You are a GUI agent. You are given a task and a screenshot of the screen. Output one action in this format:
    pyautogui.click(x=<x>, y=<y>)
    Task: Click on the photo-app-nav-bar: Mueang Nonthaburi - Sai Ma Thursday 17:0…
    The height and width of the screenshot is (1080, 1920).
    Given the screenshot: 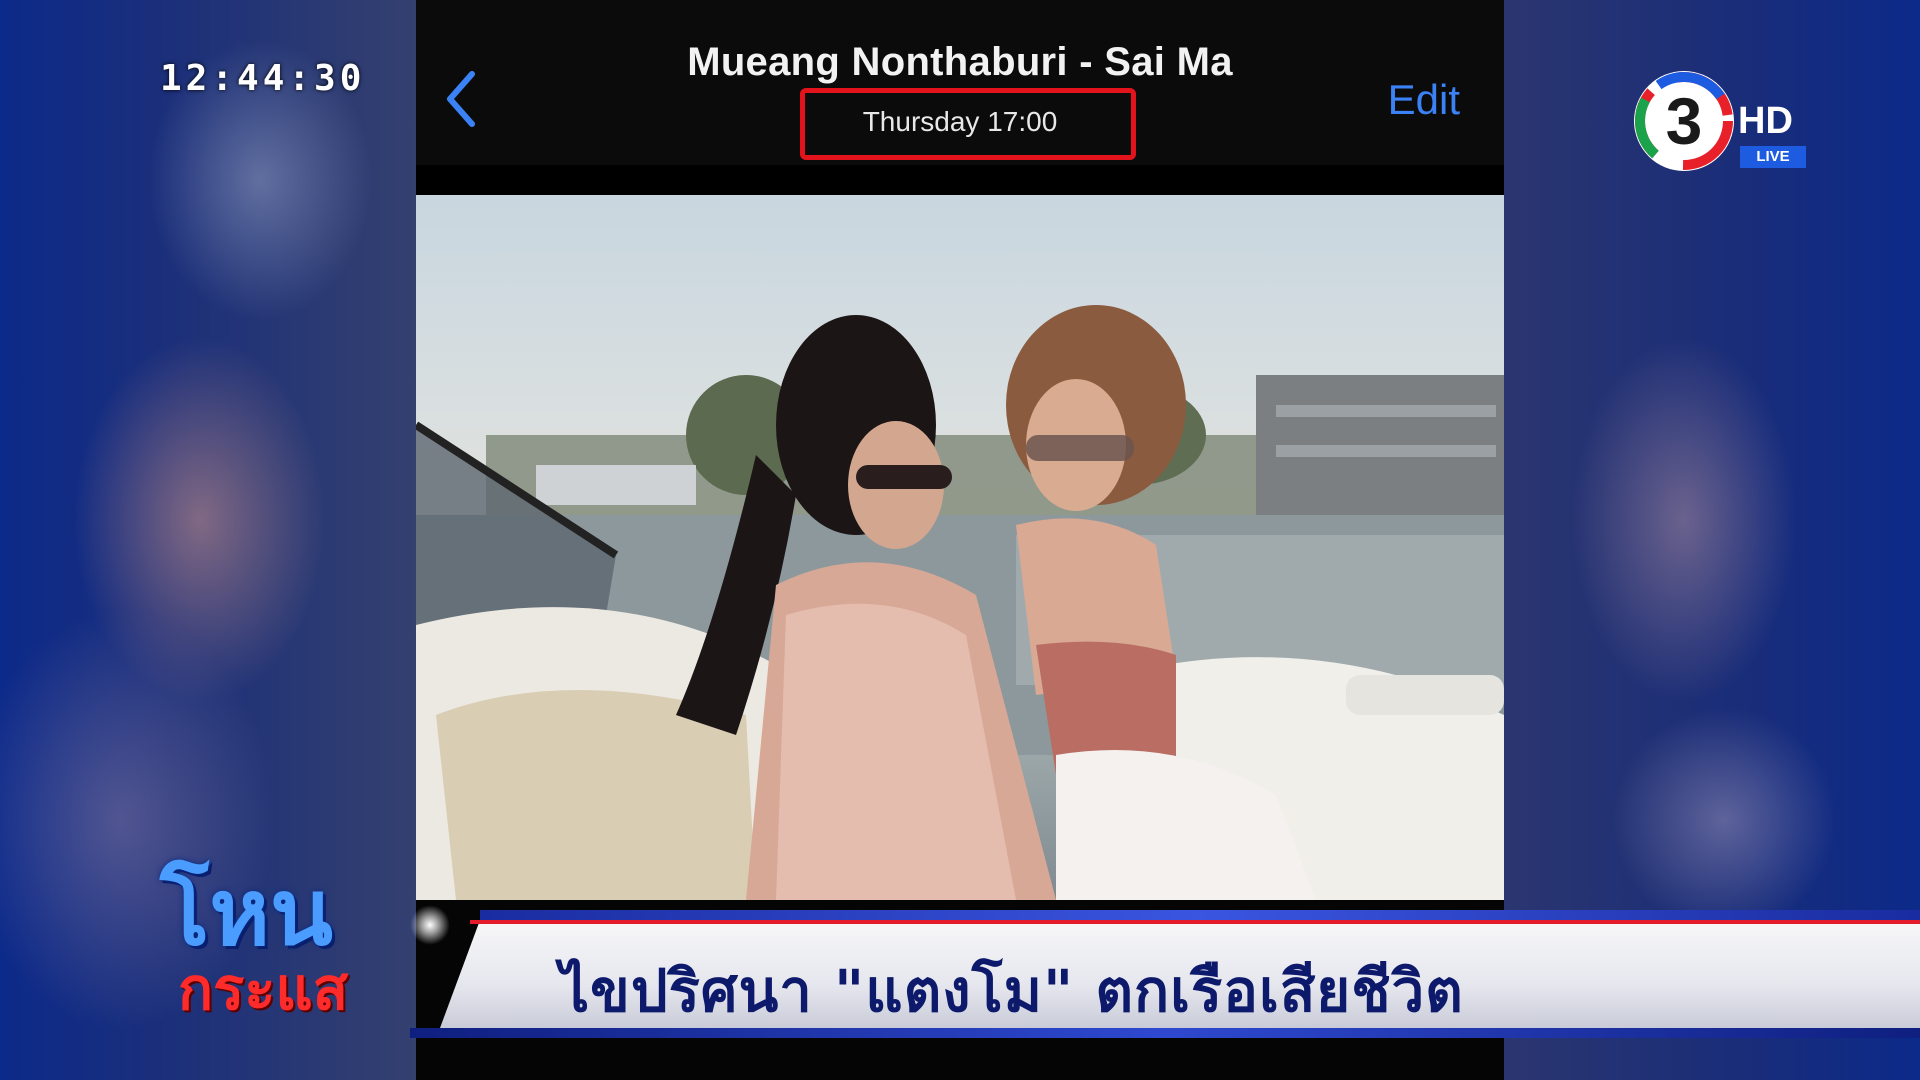 What is the action you would take?
    pyautogui.click(x=960, y=82)
    